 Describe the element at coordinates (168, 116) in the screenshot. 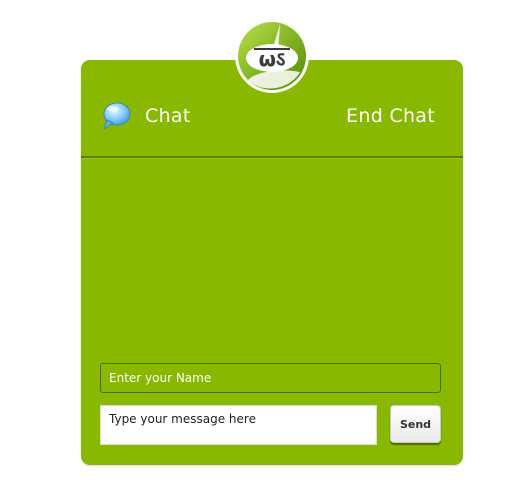

I see `chat-title-label: Chat` at that location.